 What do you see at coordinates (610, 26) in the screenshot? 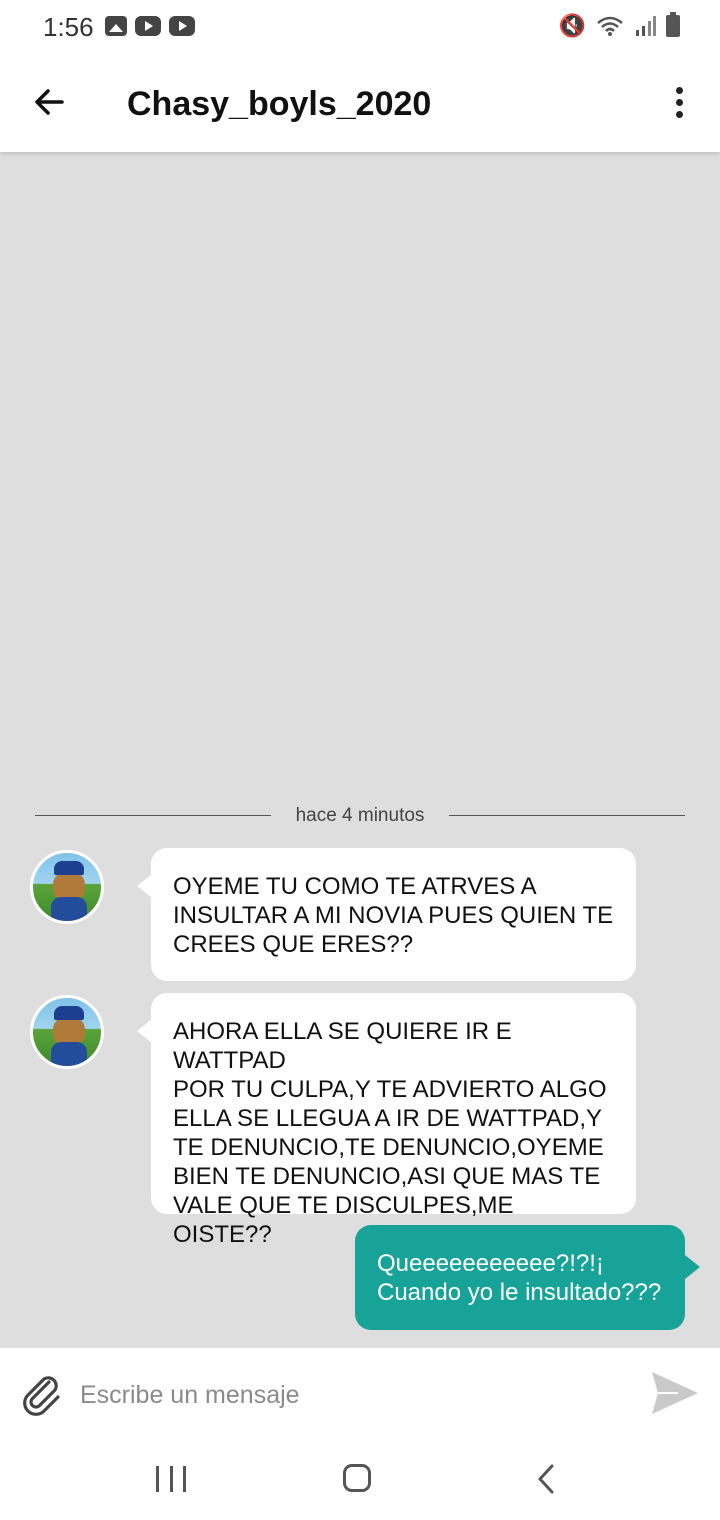
I see `wifi-icon` at bounding box center [610, 26].